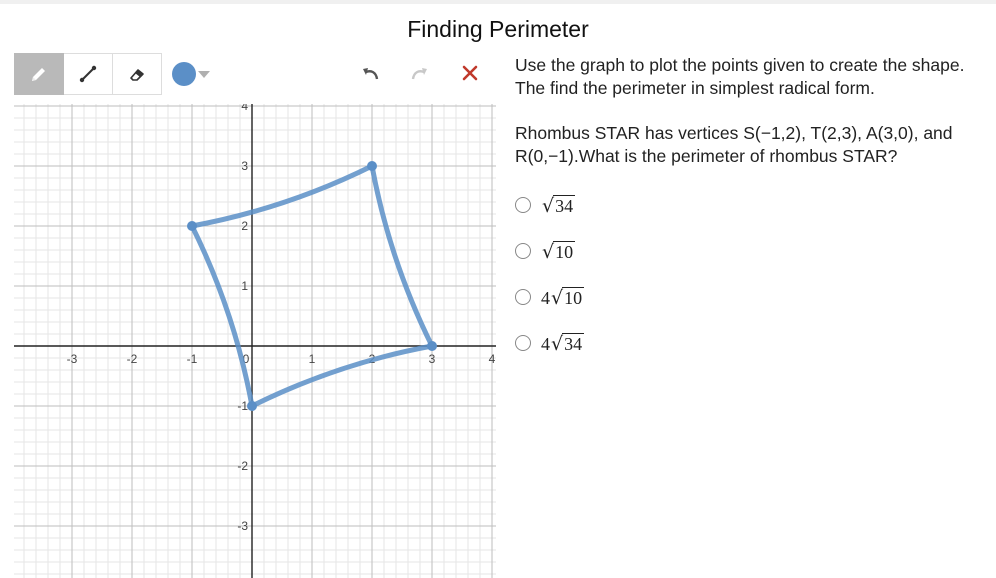 The image size is (996, 578). I want to click on x-tick-label: 3, so click(432, 359).